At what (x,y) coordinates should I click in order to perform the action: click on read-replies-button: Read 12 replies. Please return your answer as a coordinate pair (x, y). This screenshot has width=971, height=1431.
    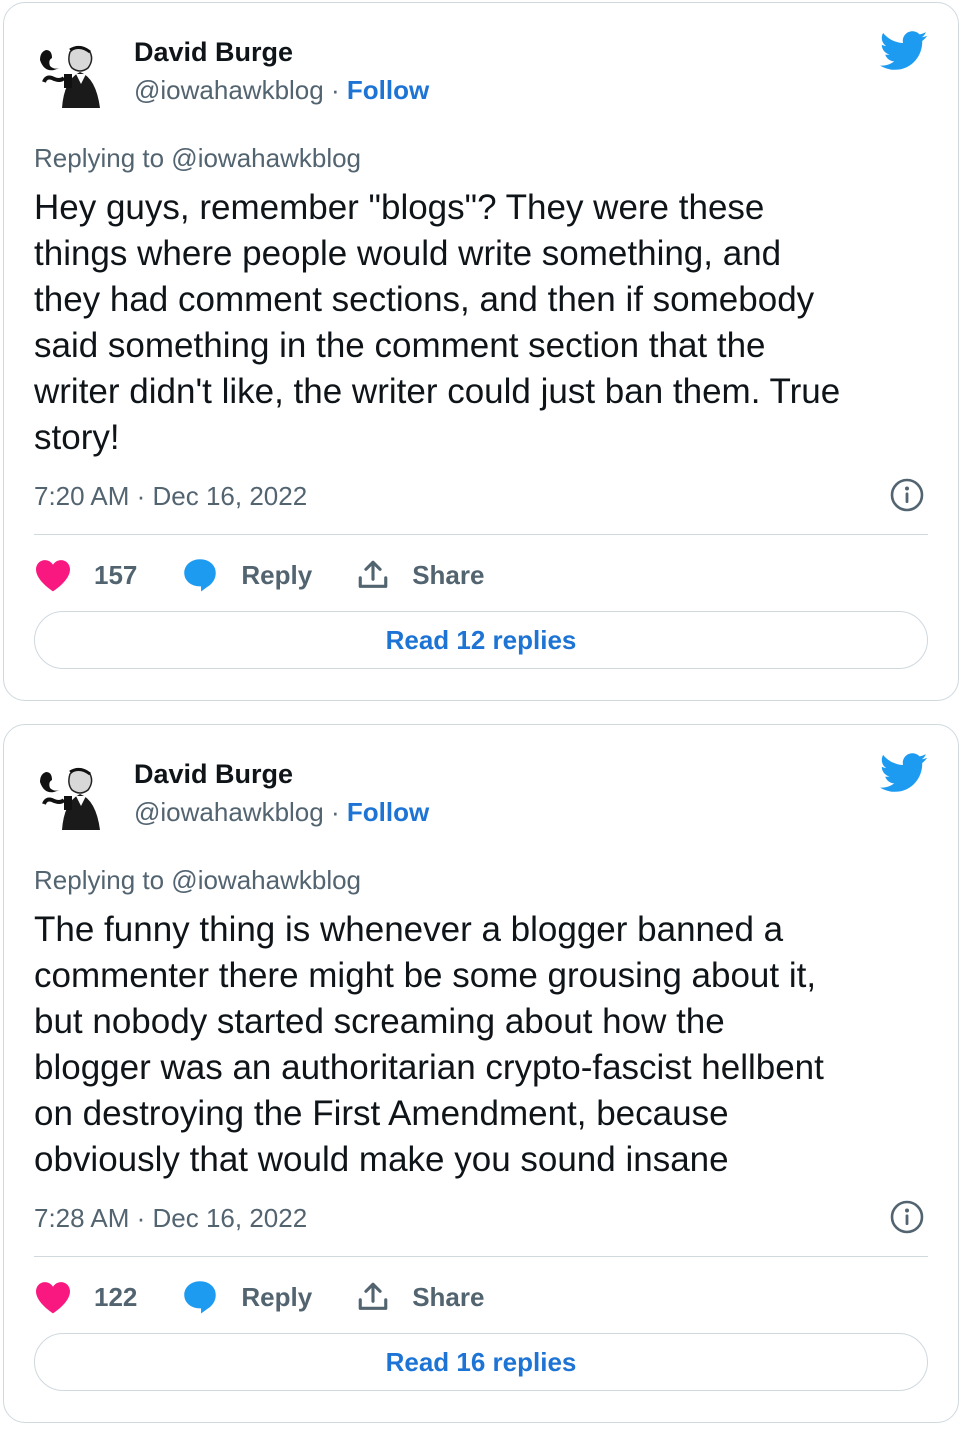
    Looking at the image, I should click on (481, 640).